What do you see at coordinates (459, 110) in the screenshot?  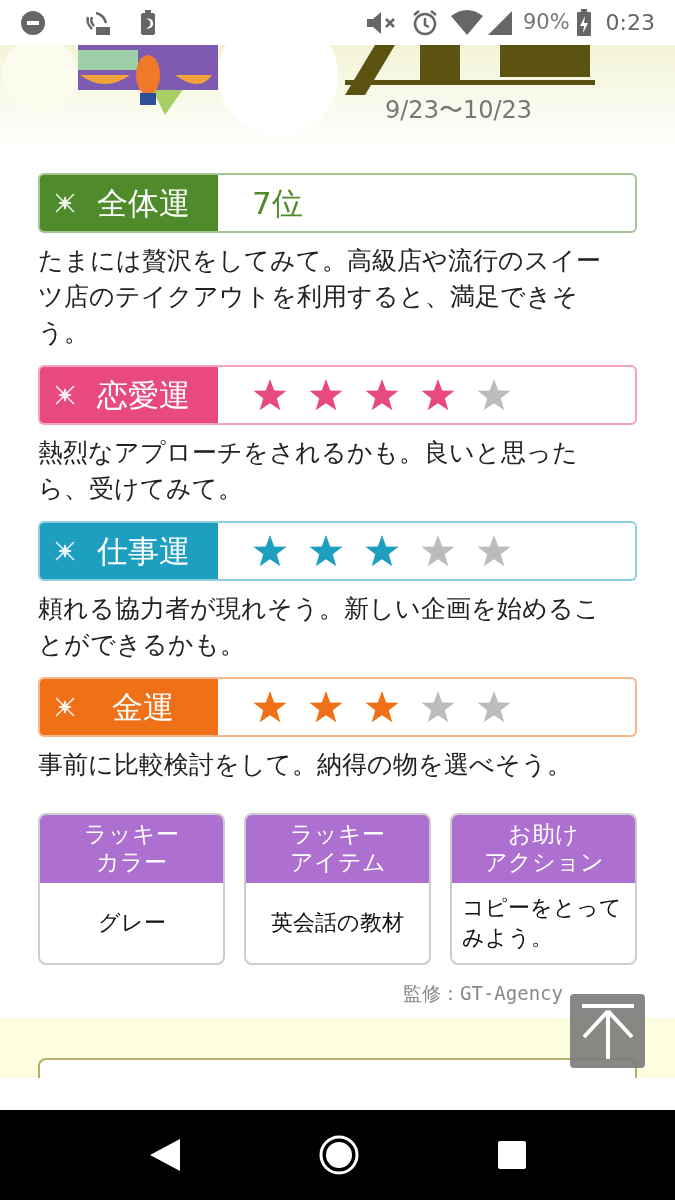 I see `date-range: 9/23〜10/23` at bounding box center [459, 110].